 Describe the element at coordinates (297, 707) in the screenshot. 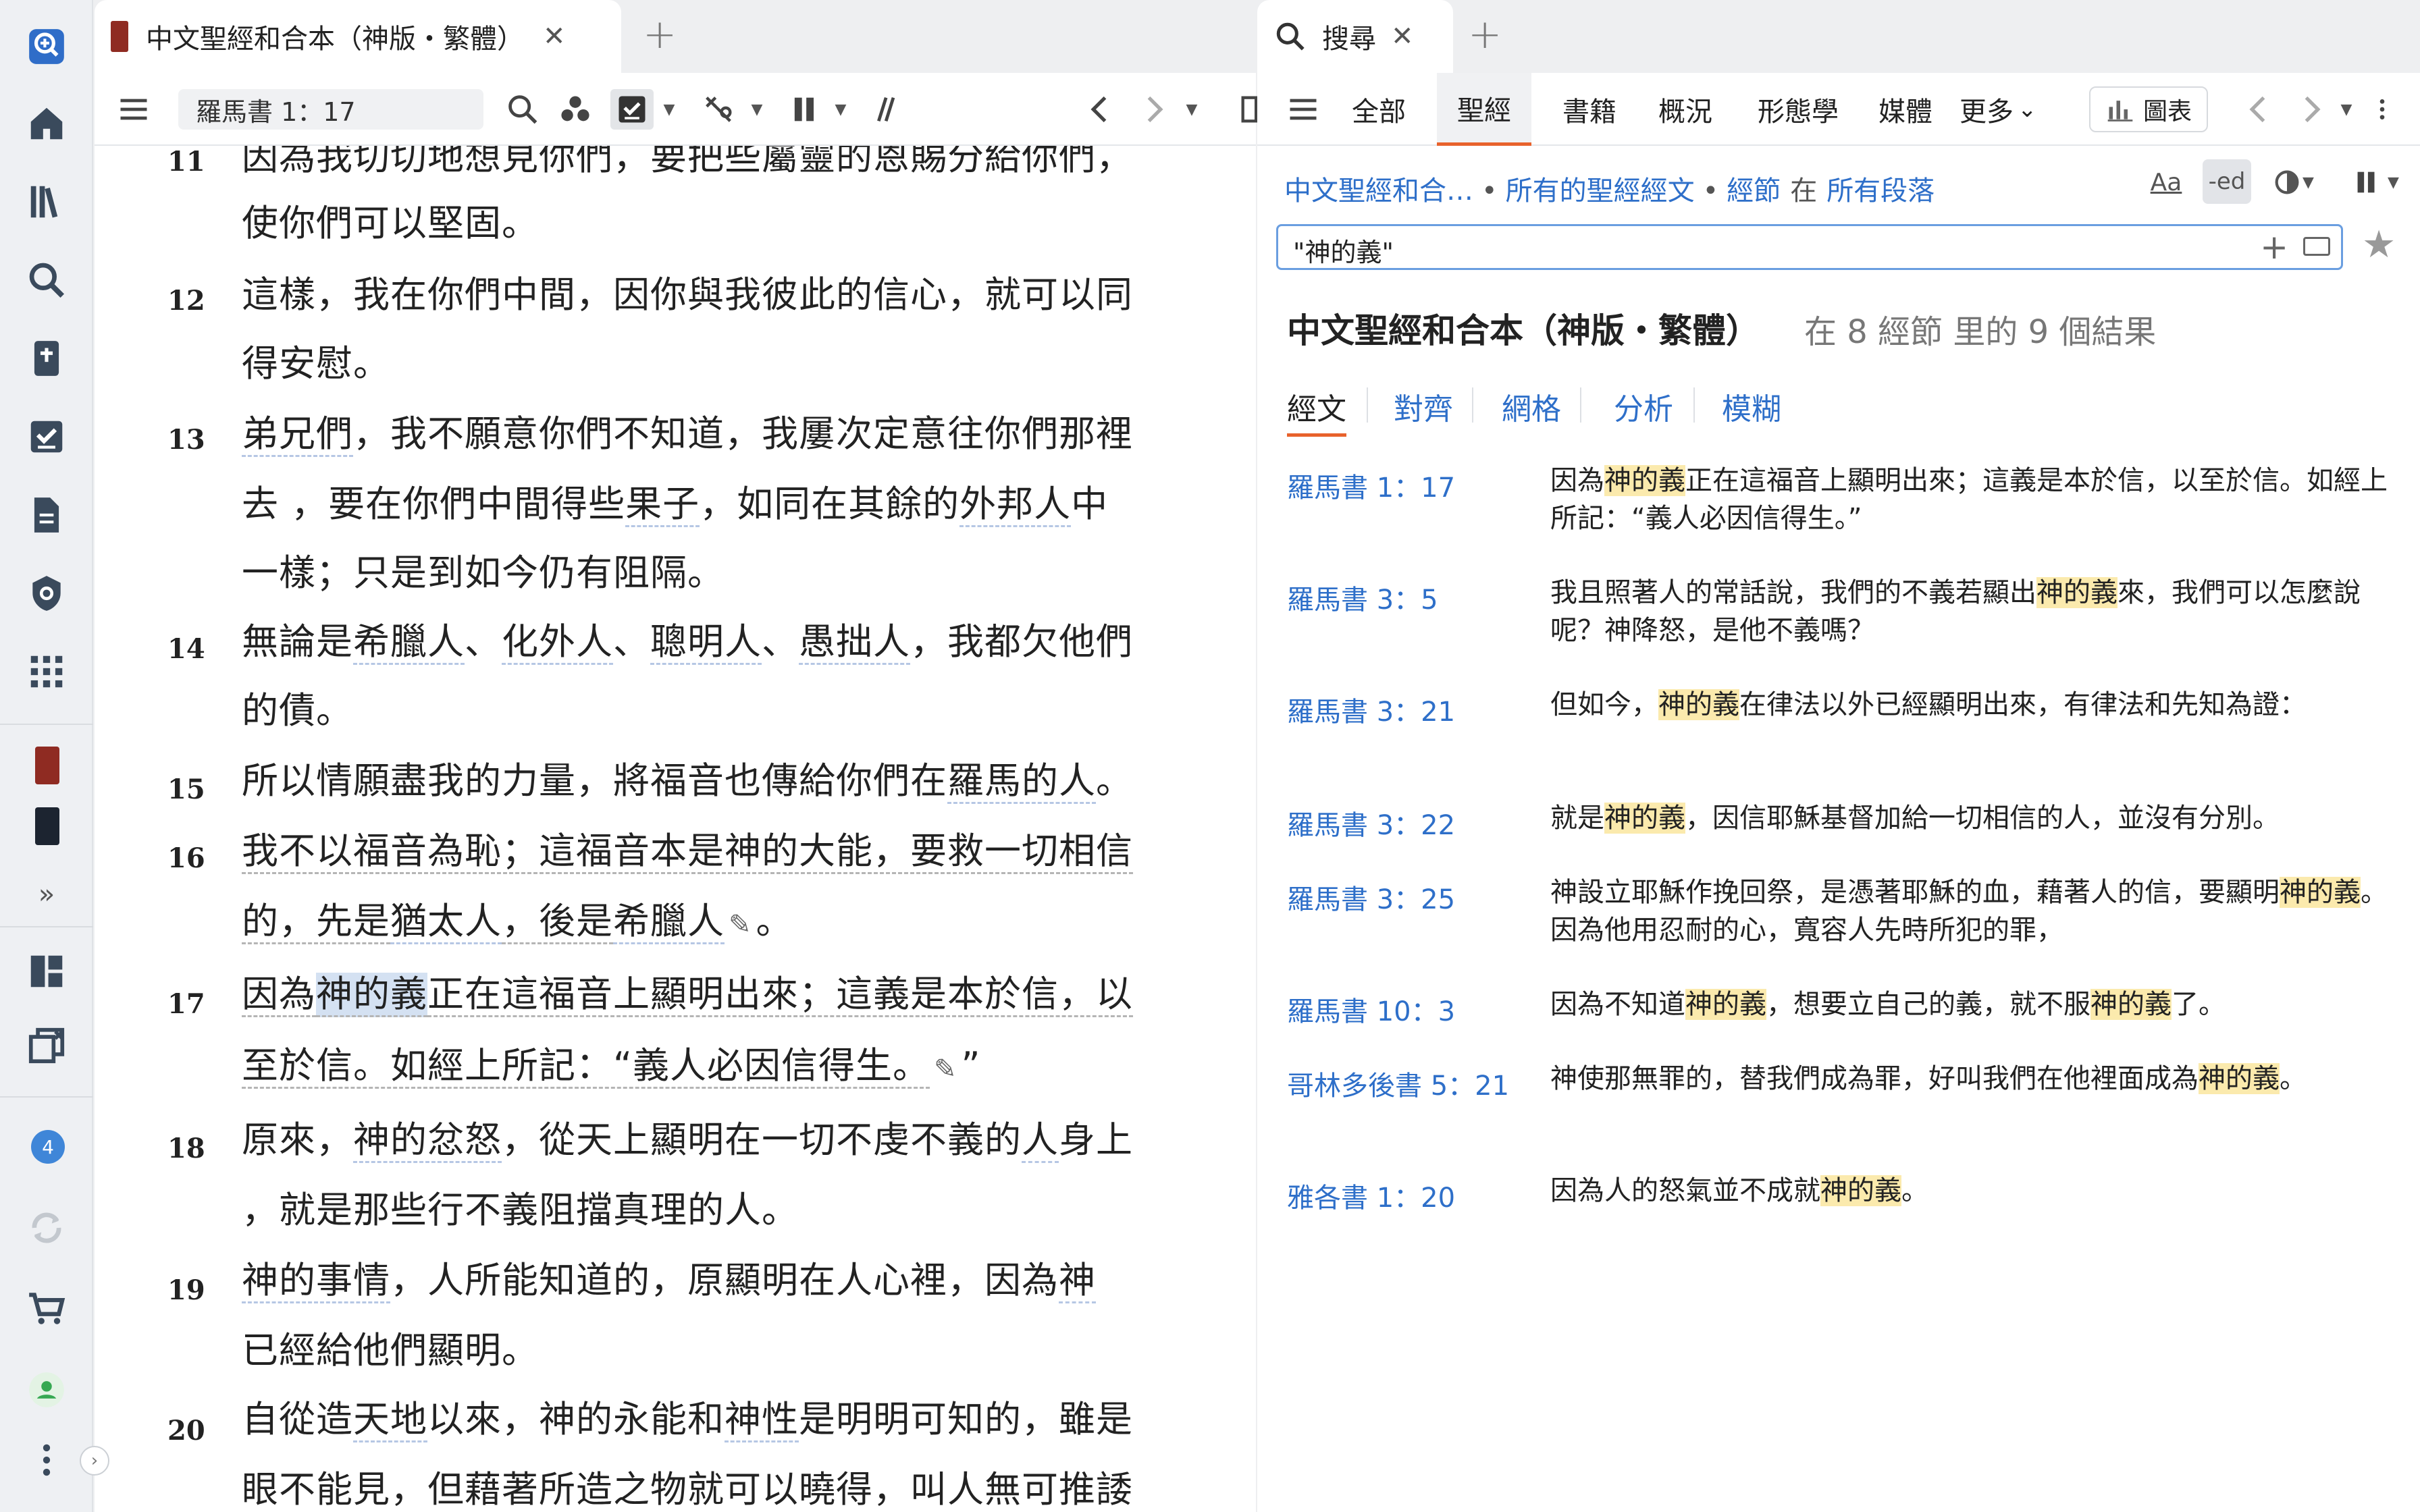

I see `verse-line: 的債。` at that location.